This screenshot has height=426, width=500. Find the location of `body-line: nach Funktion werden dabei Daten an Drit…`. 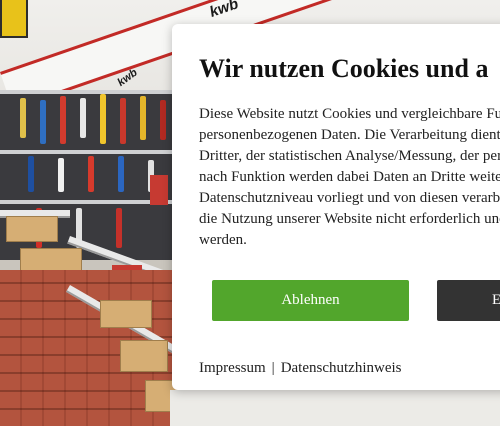

body-line: nach Funktion werden dabei Daten an Drit… is located at coordinates (349, 177).